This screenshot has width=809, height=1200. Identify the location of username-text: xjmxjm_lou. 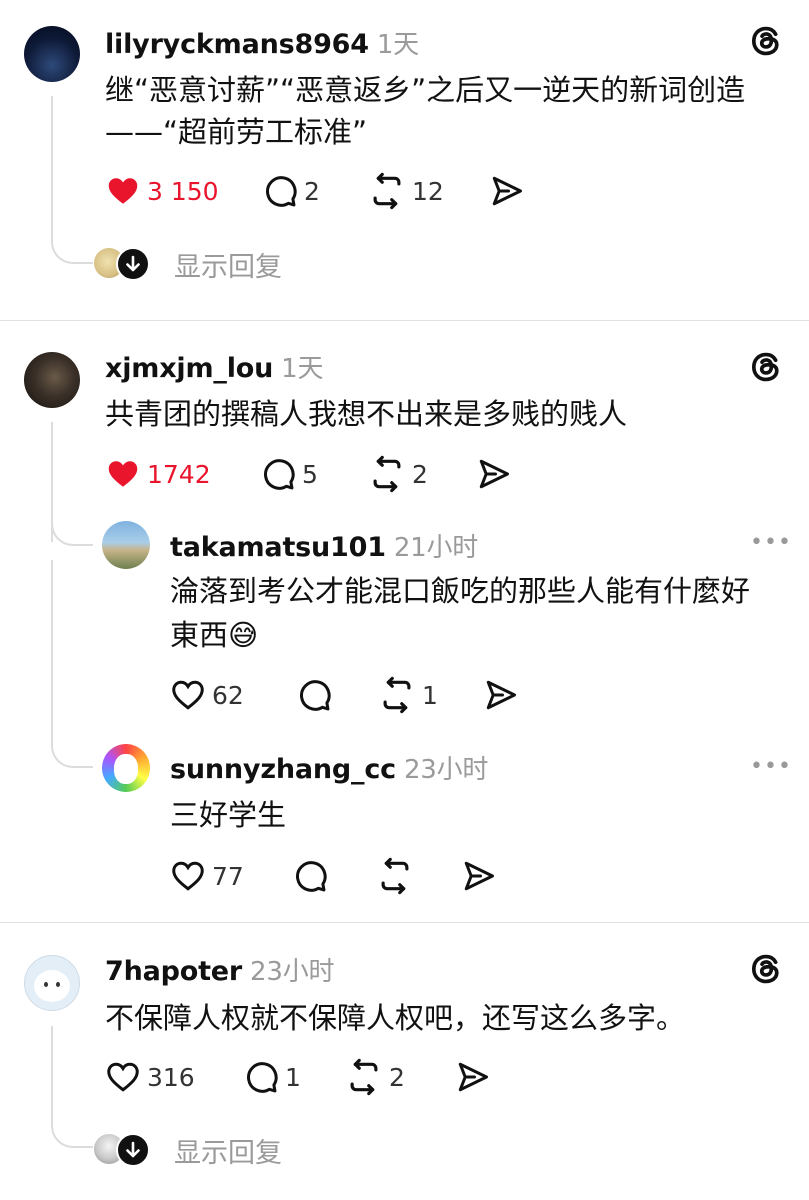
(189, 368).